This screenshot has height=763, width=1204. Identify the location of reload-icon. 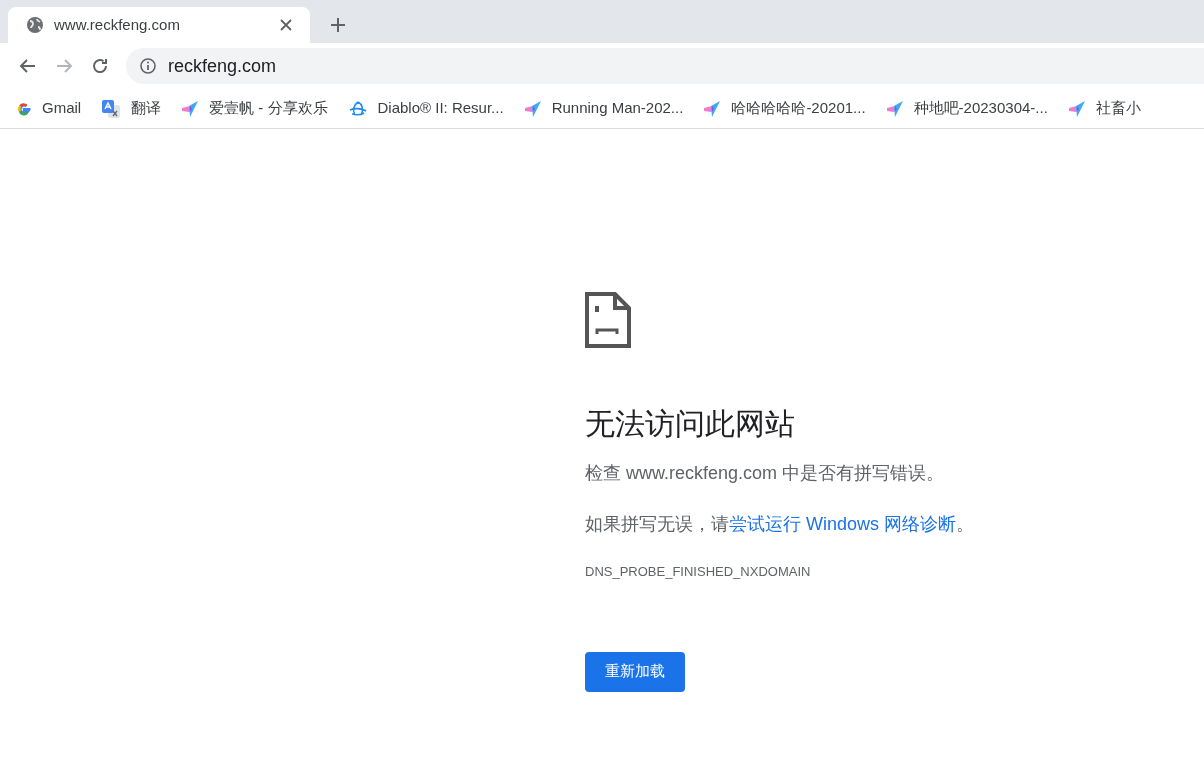
(100, 66).